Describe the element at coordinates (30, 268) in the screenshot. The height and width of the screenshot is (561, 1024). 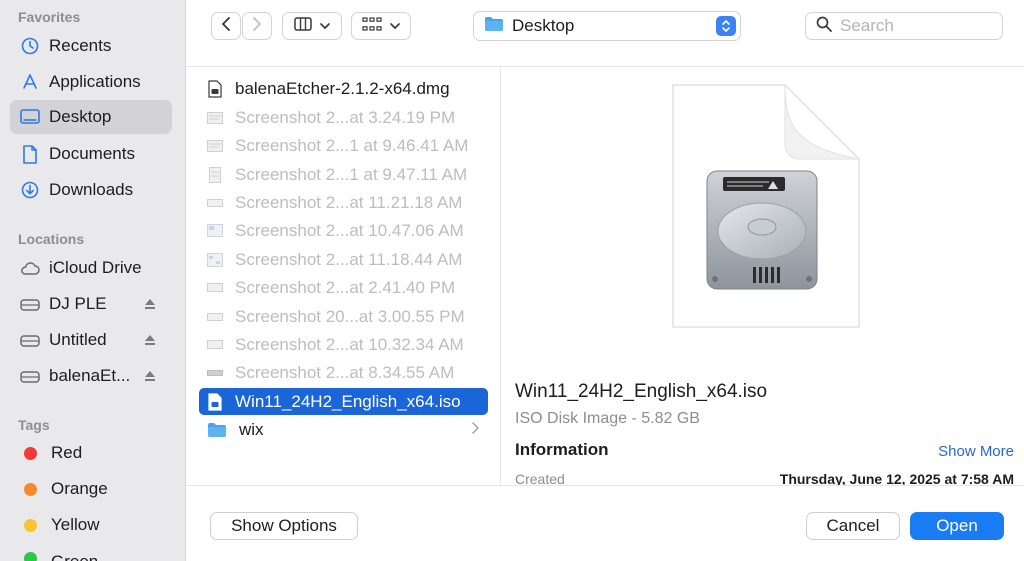
I see `cloud-icon` at that location.